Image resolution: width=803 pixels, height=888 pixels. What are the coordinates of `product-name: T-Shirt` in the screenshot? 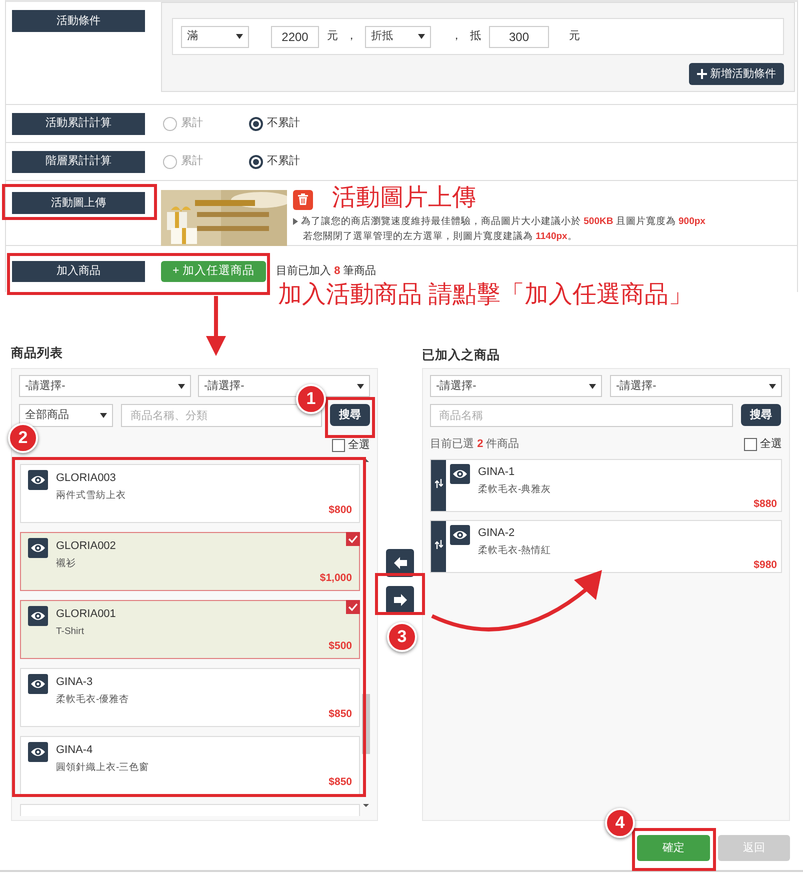 It's located at (70, 632).